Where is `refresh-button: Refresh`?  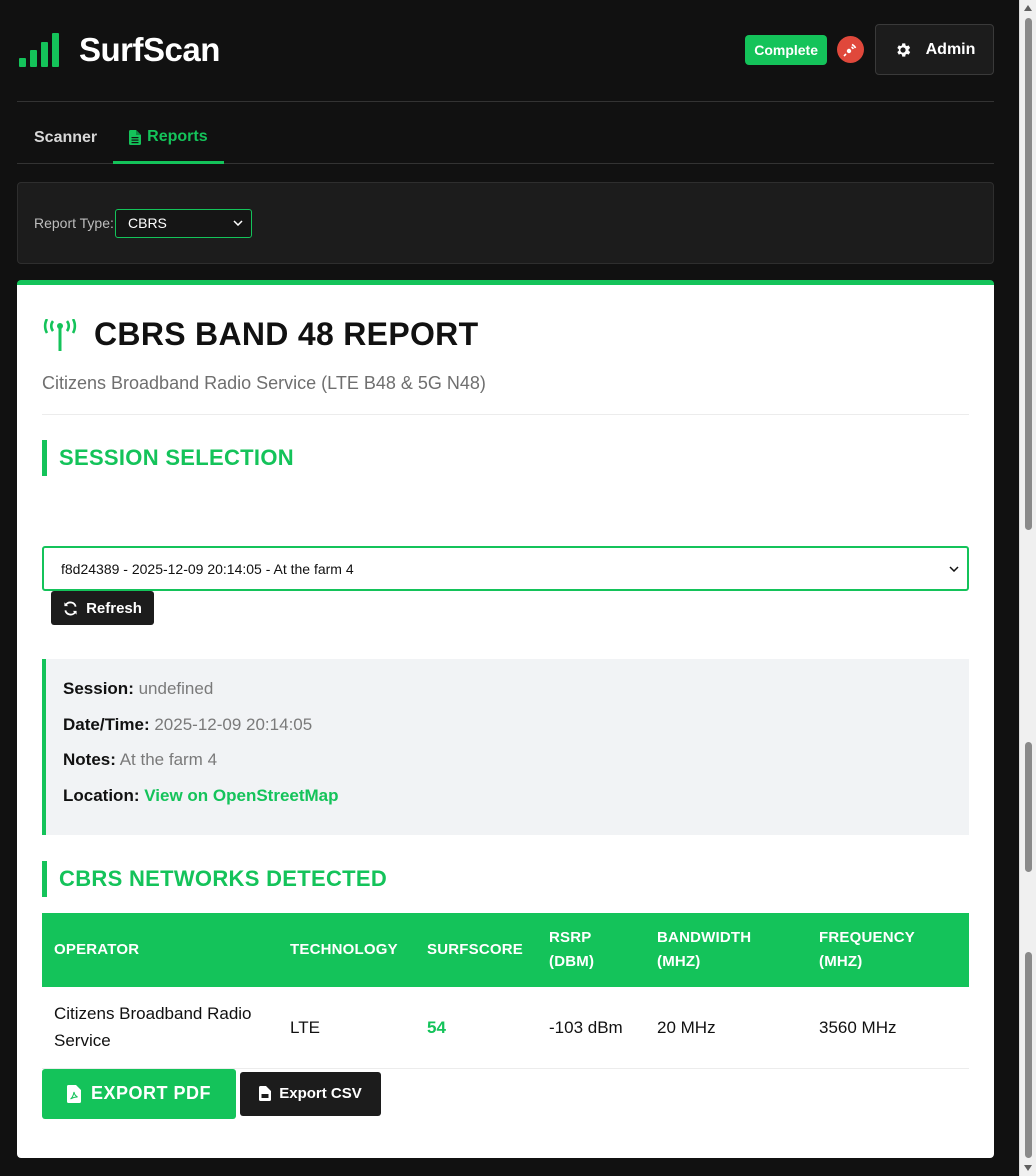
refresh-button: Refresh is located at coordinates (102, 608).